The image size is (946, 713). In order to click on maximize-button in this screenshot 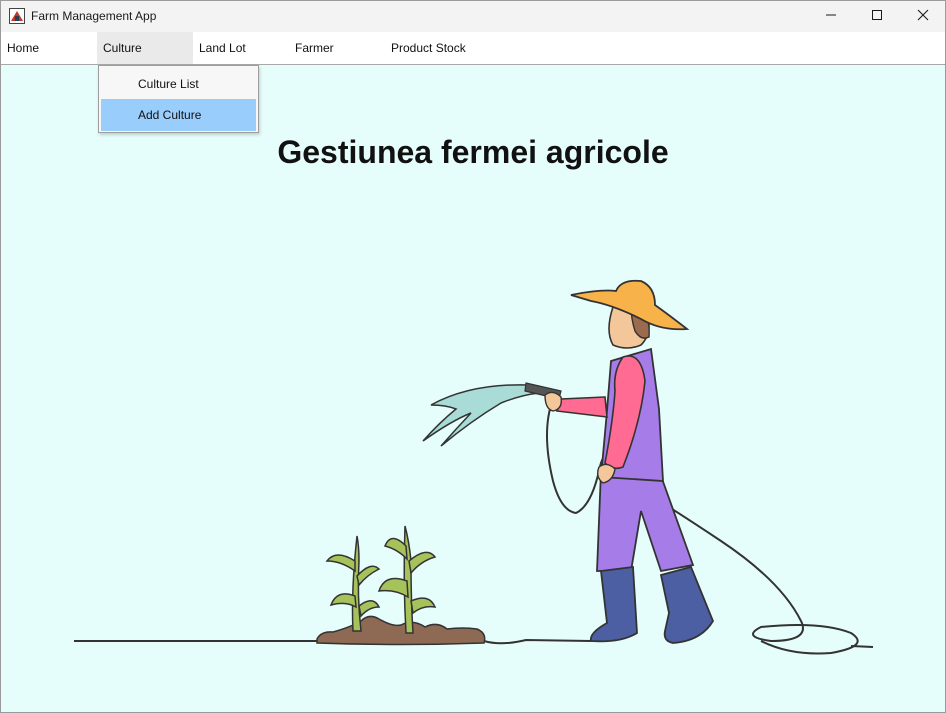, I will do `click(877, 16)`.